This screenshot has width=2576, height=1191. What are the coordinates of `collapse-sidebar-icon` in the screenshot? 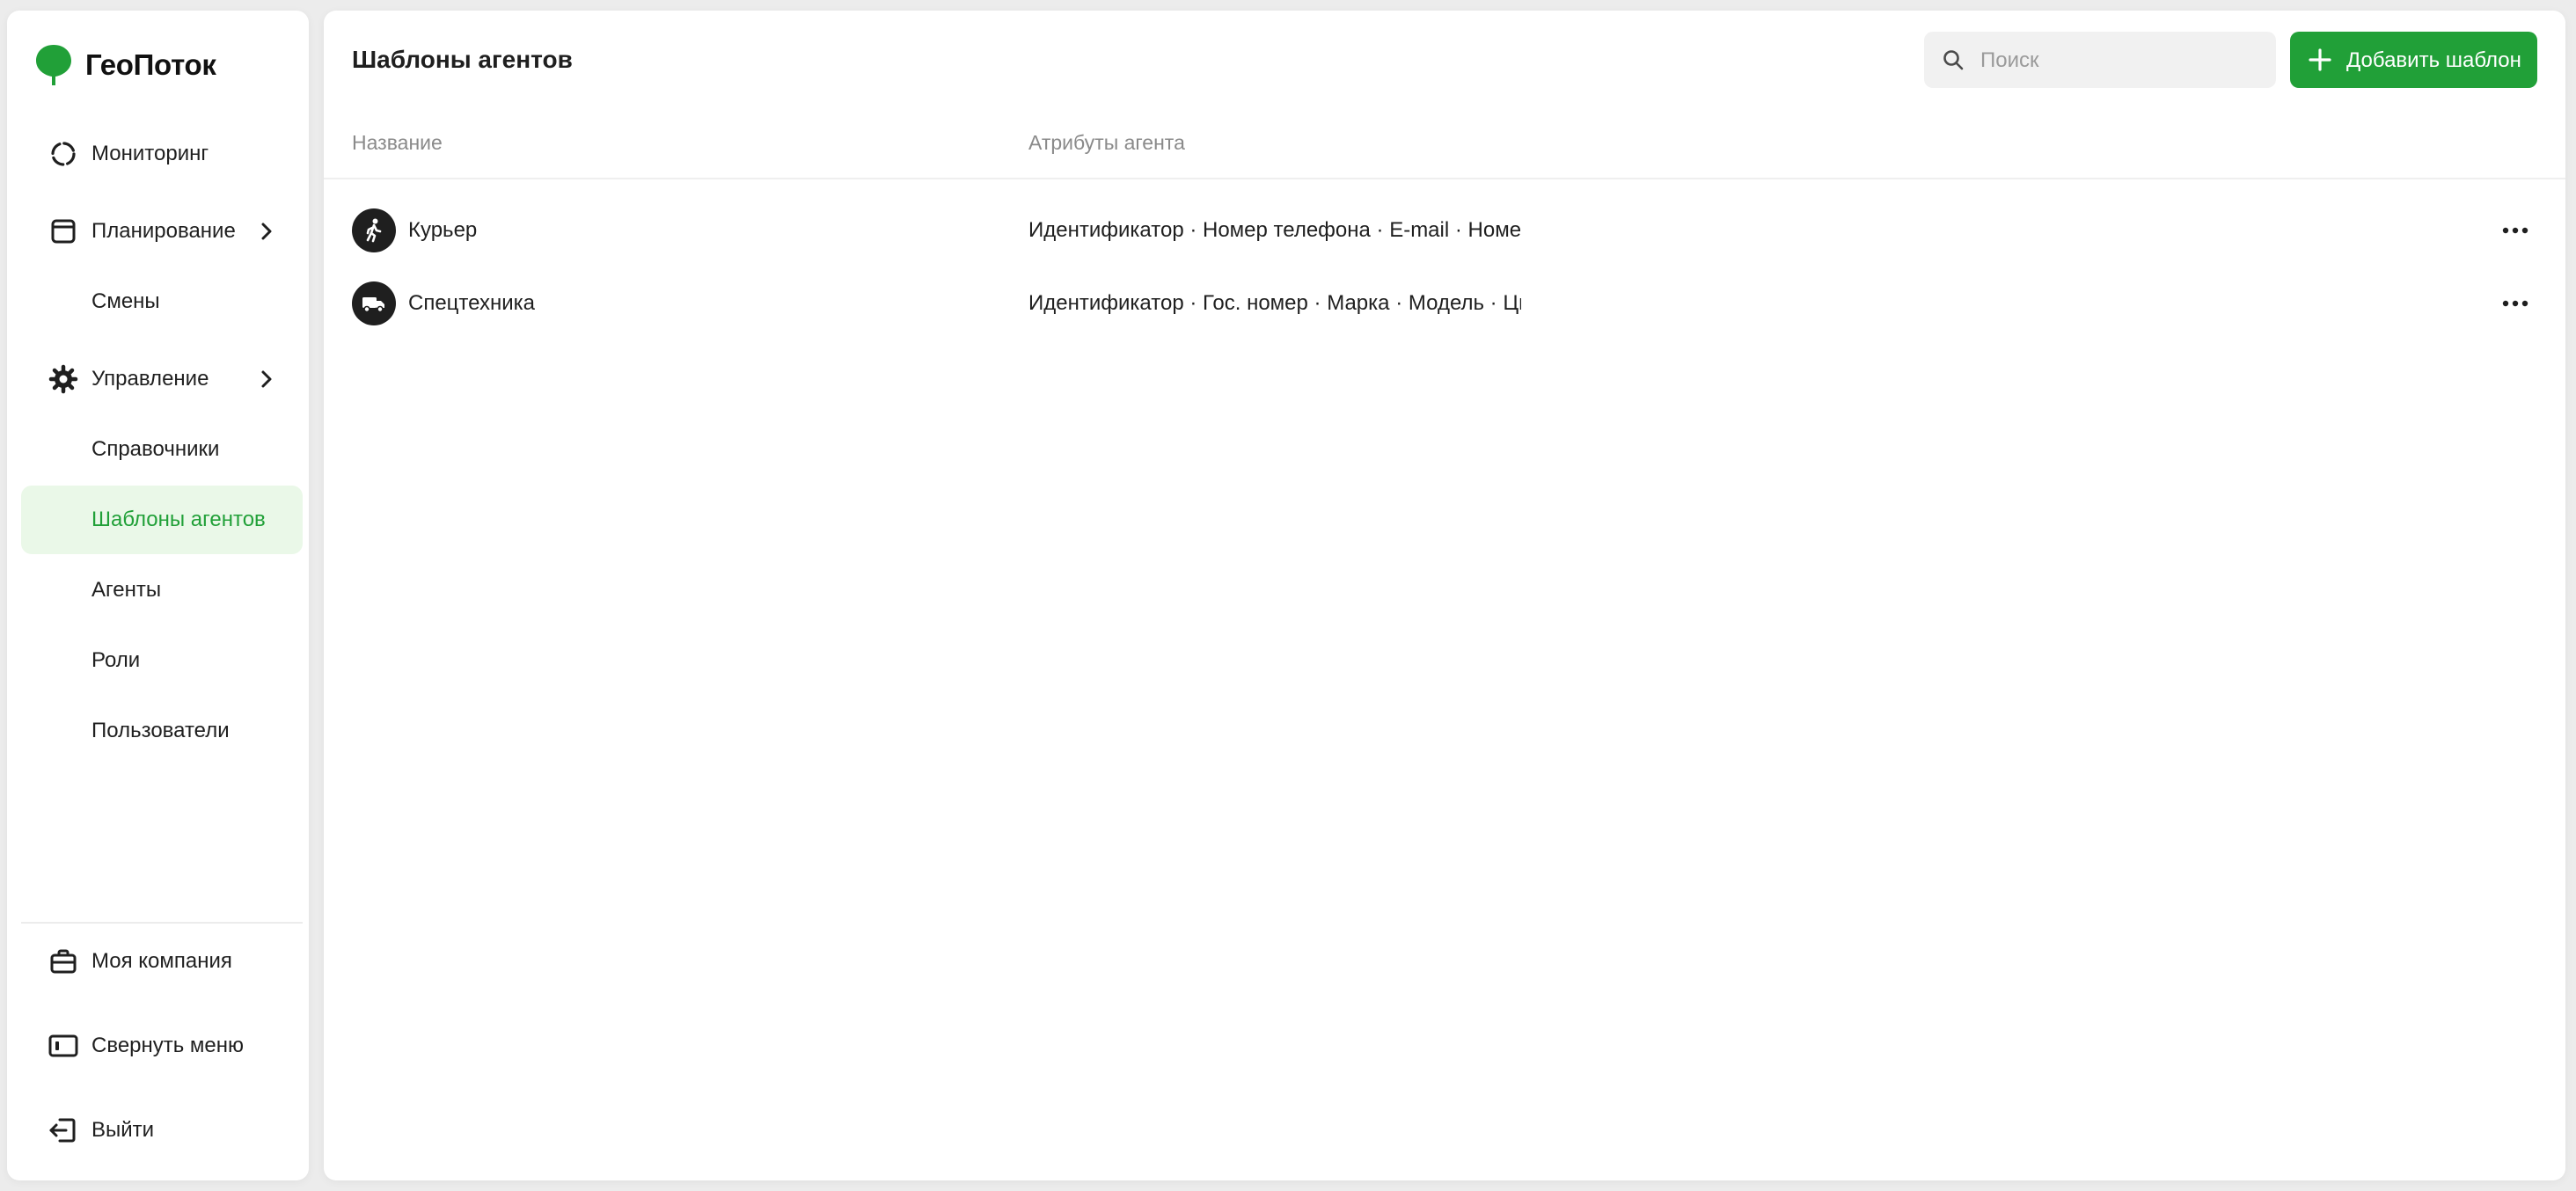 It's located at (63, 1046).